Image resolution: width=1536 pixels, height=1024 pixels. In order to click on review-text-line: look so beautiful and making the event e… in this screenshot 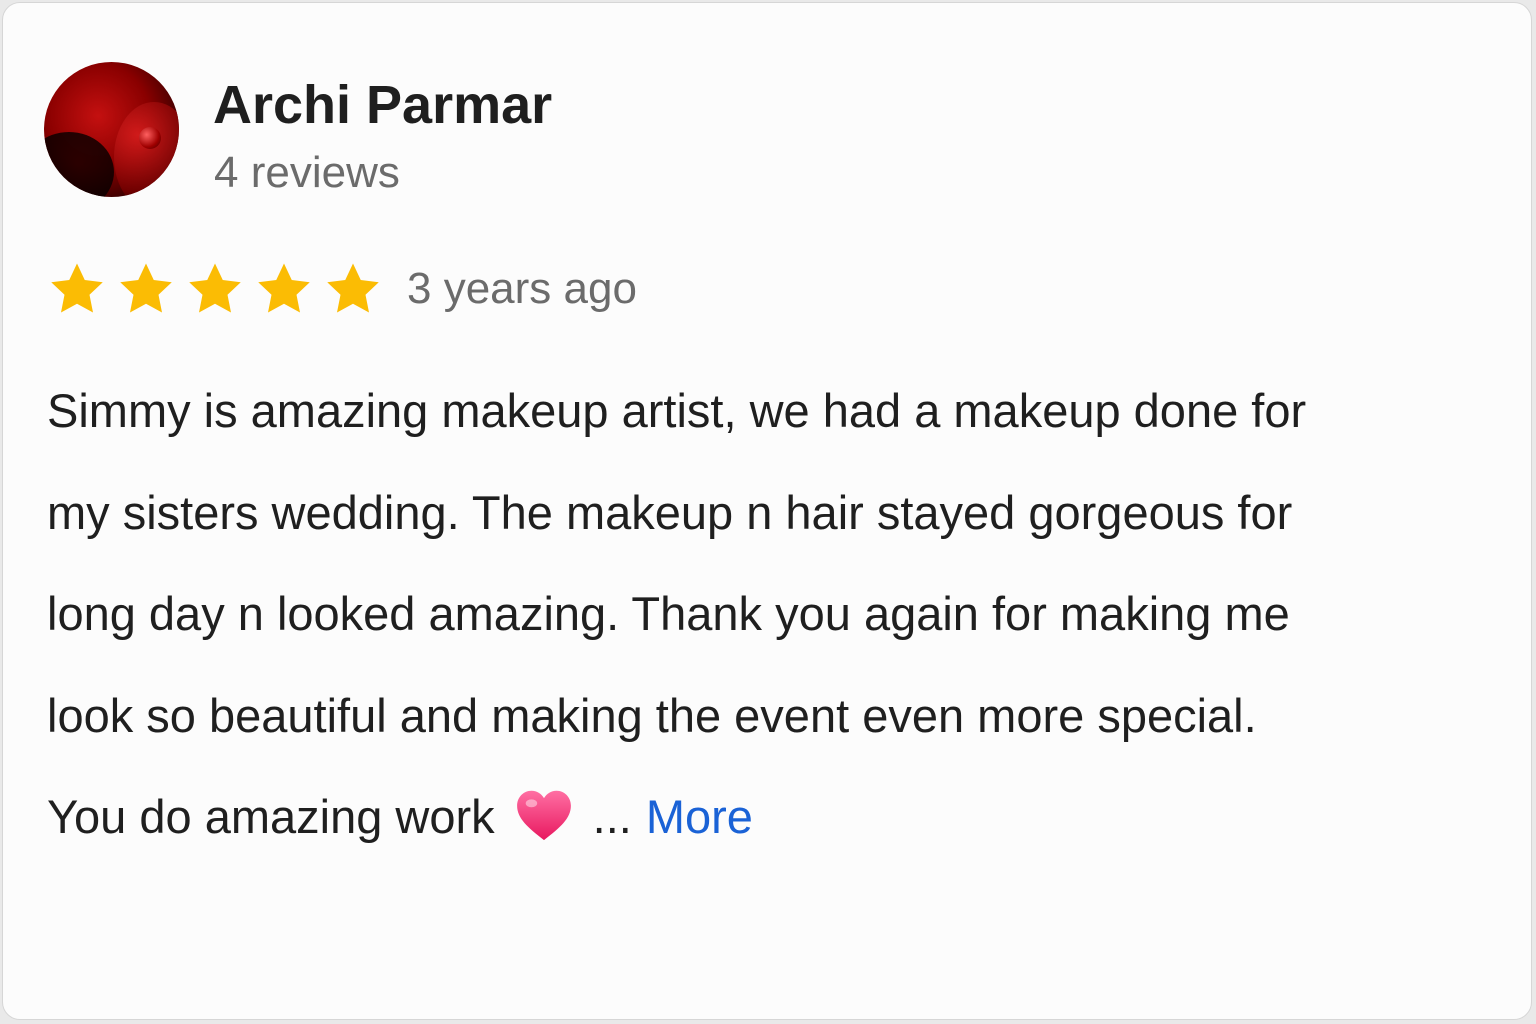, I will do `click(652, 715)`.